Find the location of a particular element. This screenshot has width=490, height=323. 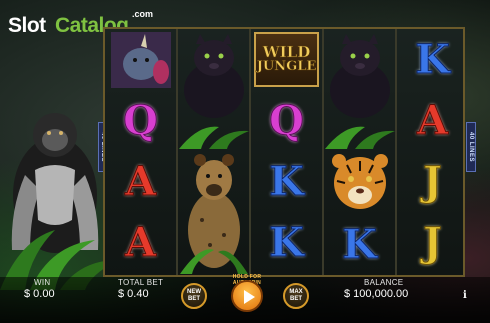

wild-jungle-logo: WILD JUNGLE is located at coordinates (286, 59).